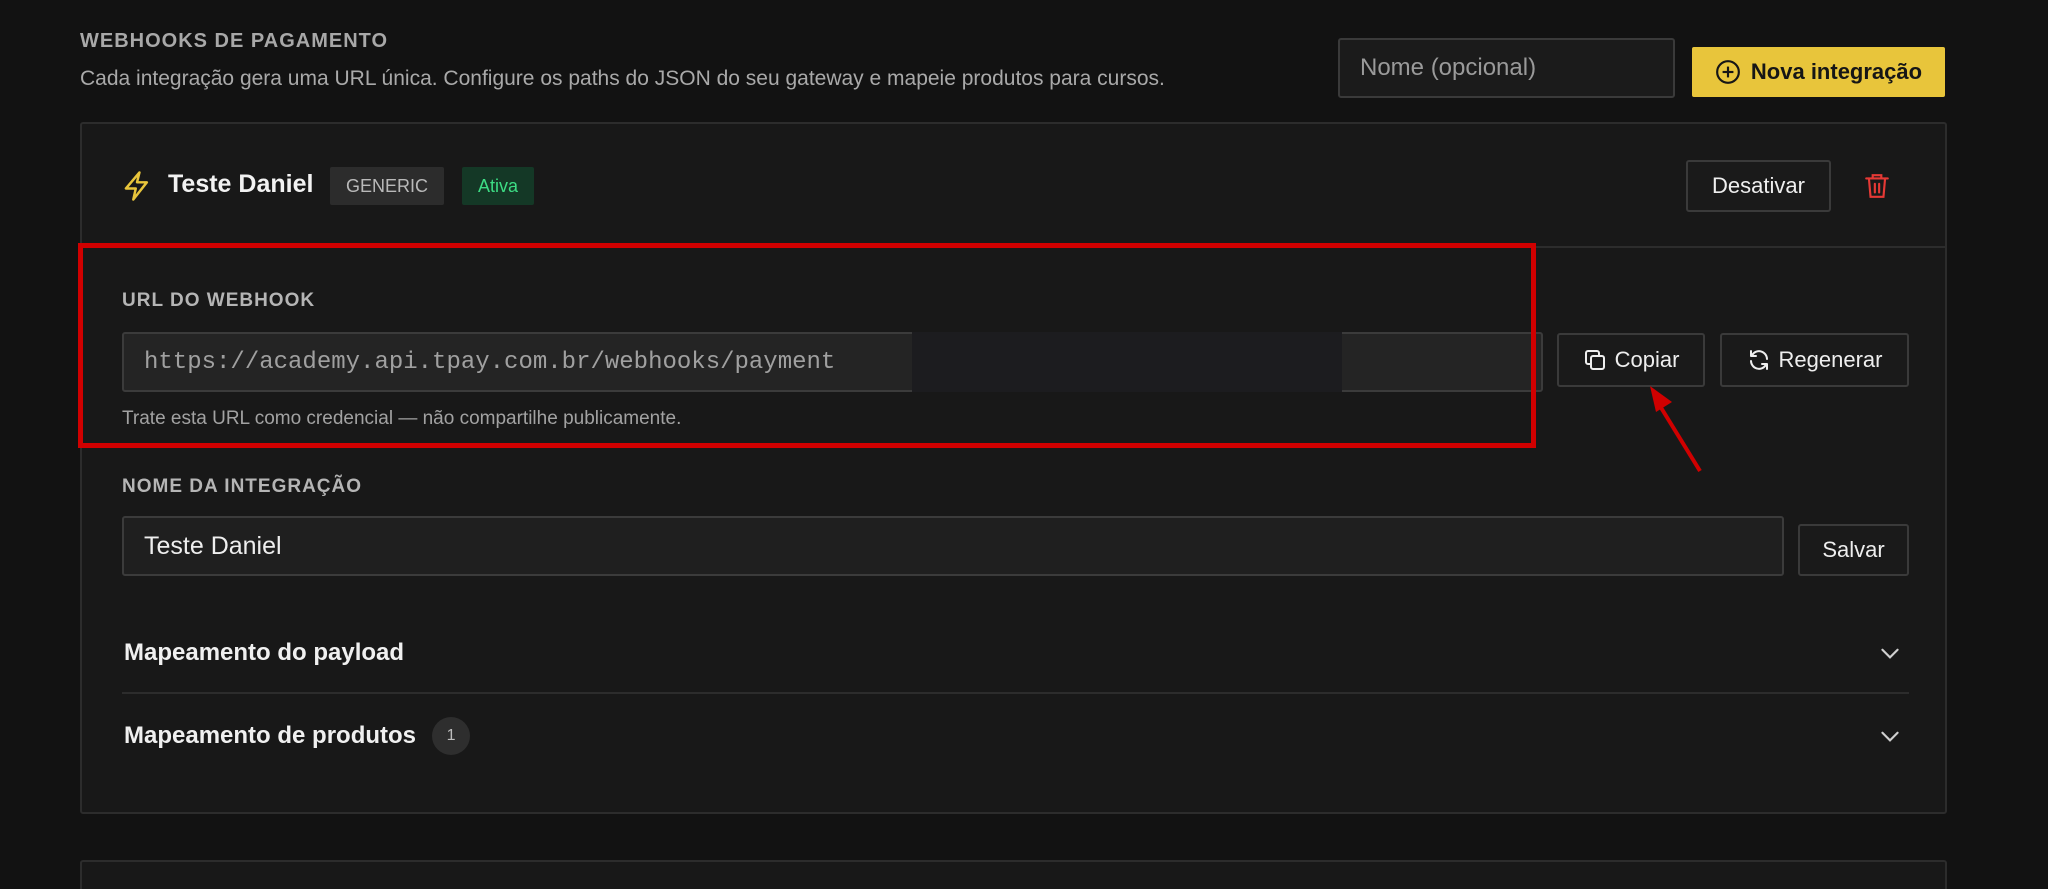 The height and width of the screenshot is (889, 2048). What do you see at coordinates (1015, 736) in the screenshot?
I see `accordion-product-mapping: Mapeamento de produtos 1` at bounding box center [1015, 736].